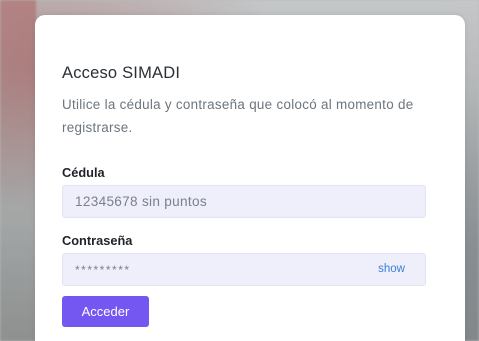  I want to click on cedula-input, so click(244, 201).